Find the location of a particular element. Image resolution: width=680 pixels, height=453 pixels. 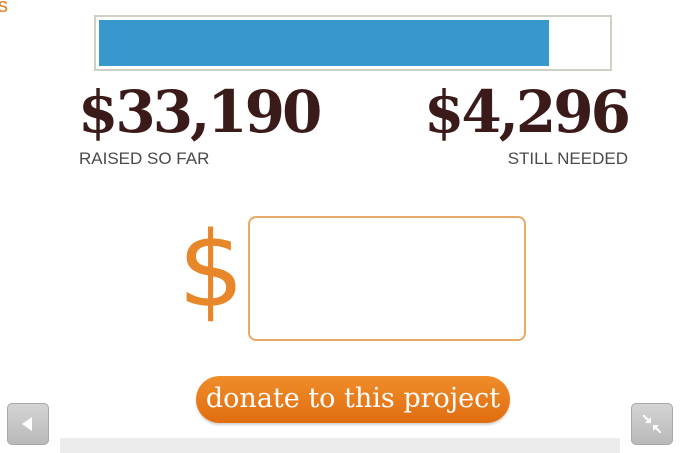

raised-amount: $33,190 is located at coordinates (200, 112).